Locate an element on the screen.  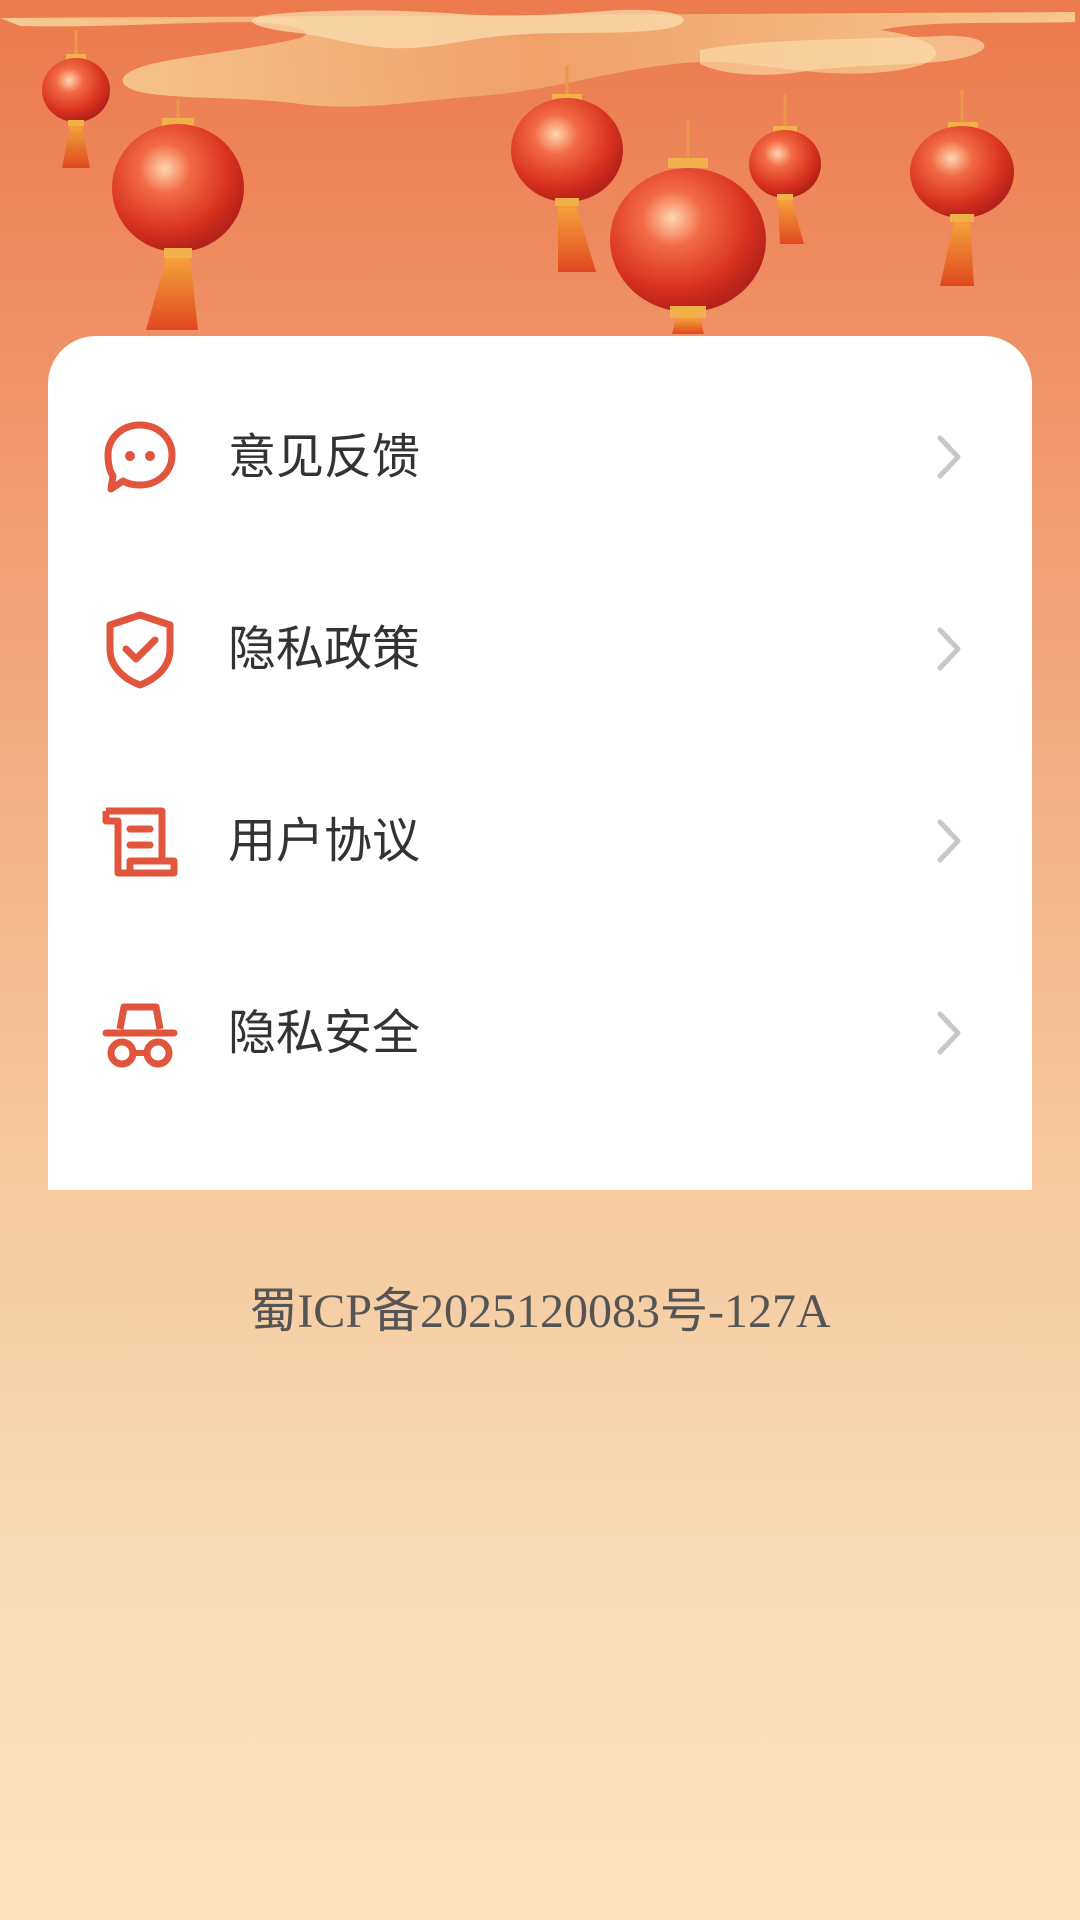
menu-item-privacy-policy: 隐私政策 is located at coordinates (540, 649).